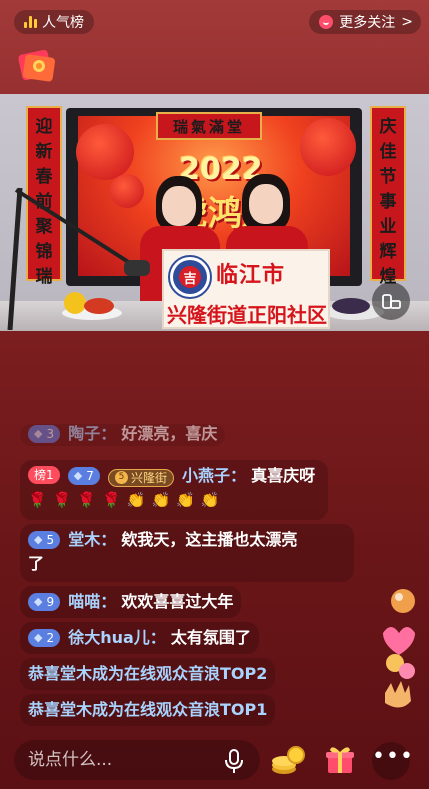  What do you see at coordinates (283, 475) in the screenshot?
I see `message-text: 真喜庆呀` at bounding box center [283, 475].